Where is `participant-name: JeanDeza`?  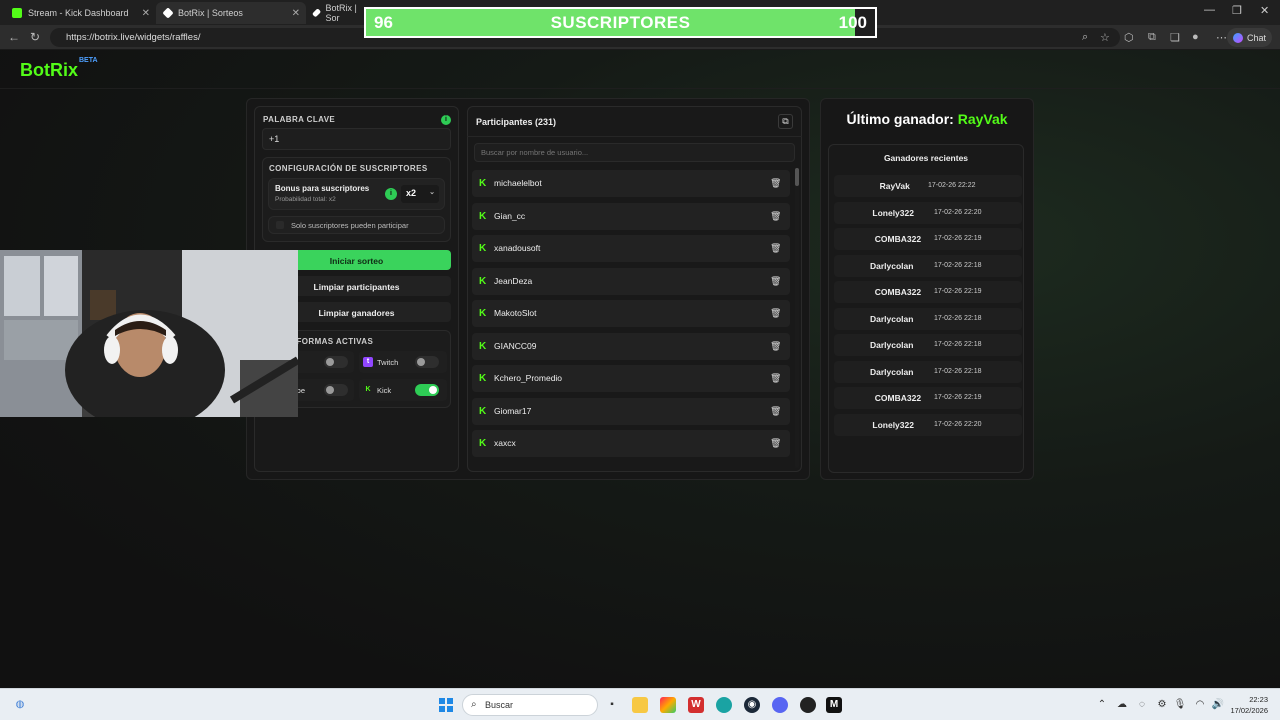
participant-name: JeanDeza is located at coordinates (513, 280).